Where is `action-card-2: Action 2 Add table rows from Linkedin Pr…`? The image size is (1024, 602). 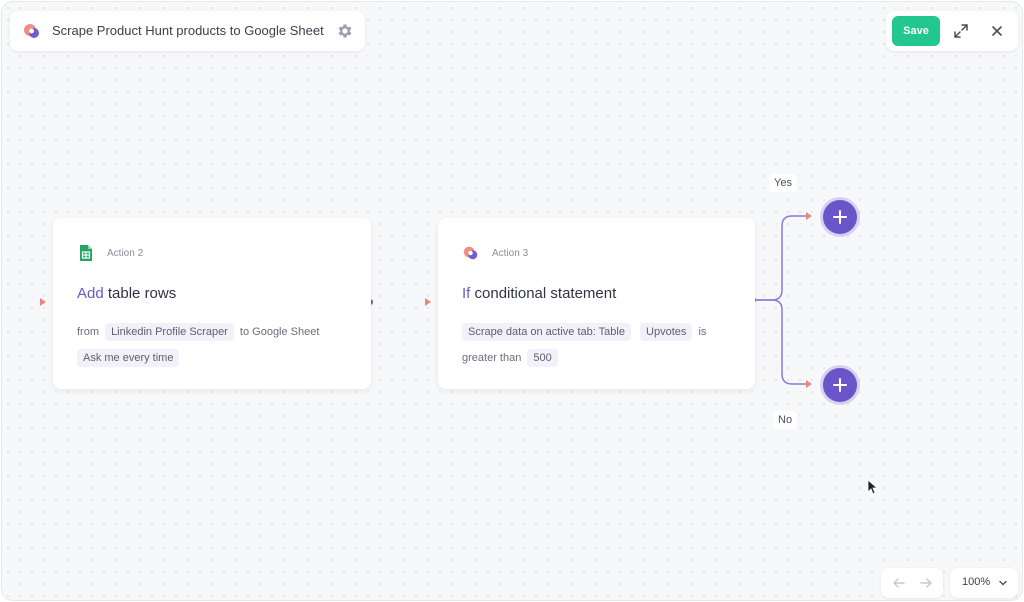
action-card-2: Action 2 Add table rows from Linkedin Pr… is located at coordinates (212, 303).